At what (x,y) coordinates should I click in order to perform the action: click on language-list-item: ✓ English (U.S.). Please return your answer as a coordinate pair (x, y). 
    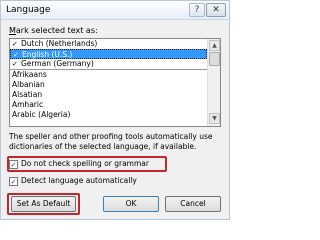
    Looking at the image, I should click on (108, 54).